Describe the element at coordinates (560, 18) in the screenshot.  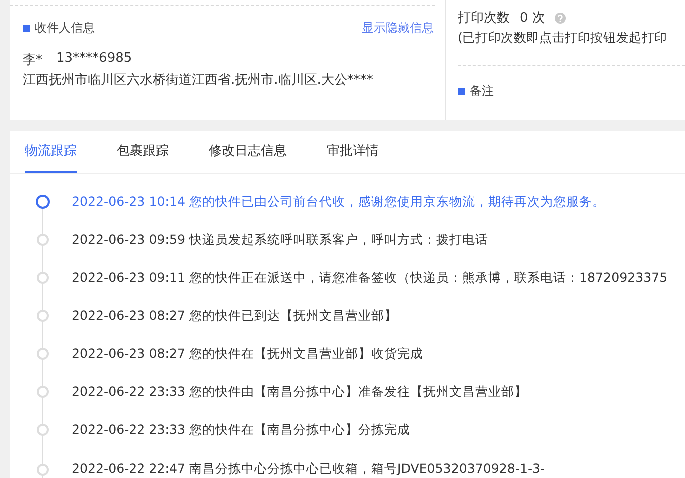
I see `help-icon` at that location.